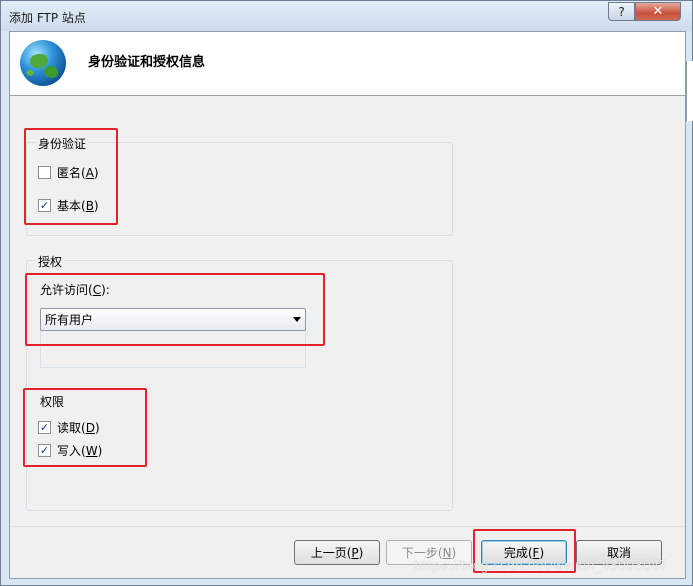 This screenshot has height=586, width=693. Describe the element at coordinates (621, 11) in the screenshot. I see `help-button: ?` at that location.